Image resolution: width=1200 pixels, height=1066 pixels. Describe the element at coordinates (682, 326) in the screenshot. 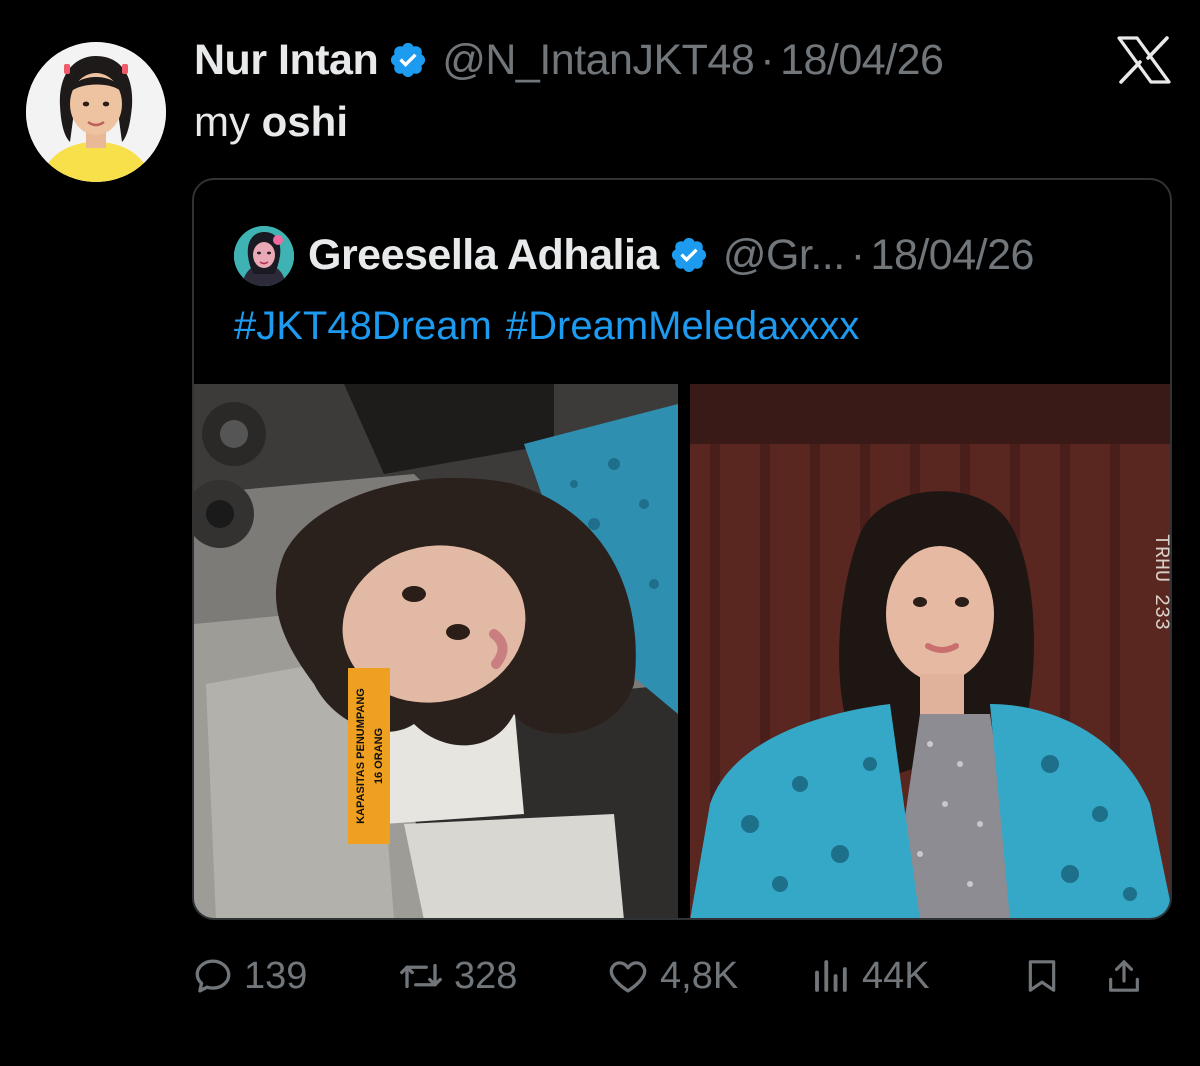

I see `hashtag-link: #DreamMeledaxxxx` at that location.